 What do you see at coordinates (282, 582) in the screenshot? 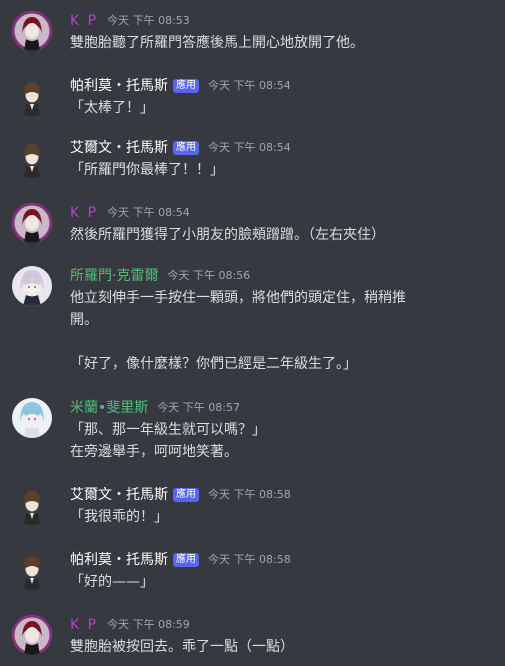
I see `message-content: 「好的——」` at bounding box center [282, 582].